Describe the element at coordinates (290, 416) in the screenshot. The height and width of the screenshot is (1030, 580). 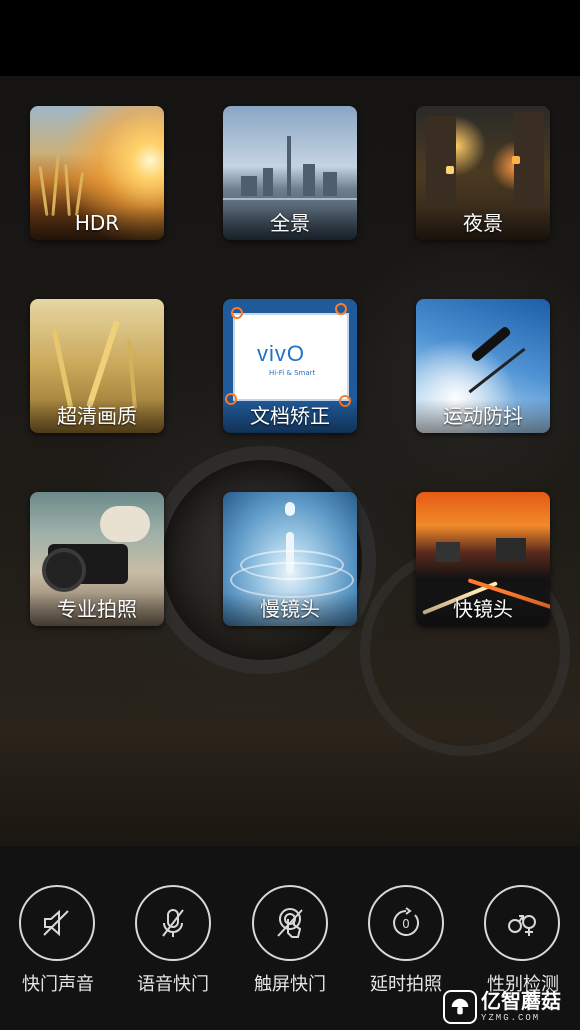
I see `mode-label: 文档矫正` at that location.